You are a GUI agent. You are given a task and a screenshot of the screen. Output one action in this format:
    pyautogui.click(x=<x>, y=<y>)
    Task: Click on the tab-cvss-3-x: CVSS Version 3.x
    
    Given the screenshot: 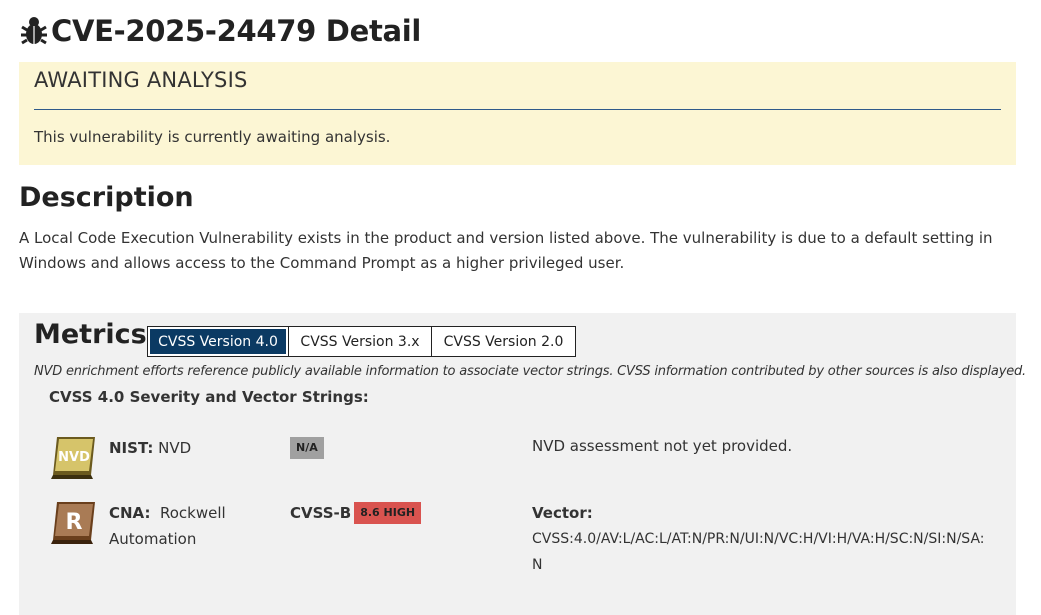 What is the action you would take?
    pyautogui.click(x=360, y=341)
    